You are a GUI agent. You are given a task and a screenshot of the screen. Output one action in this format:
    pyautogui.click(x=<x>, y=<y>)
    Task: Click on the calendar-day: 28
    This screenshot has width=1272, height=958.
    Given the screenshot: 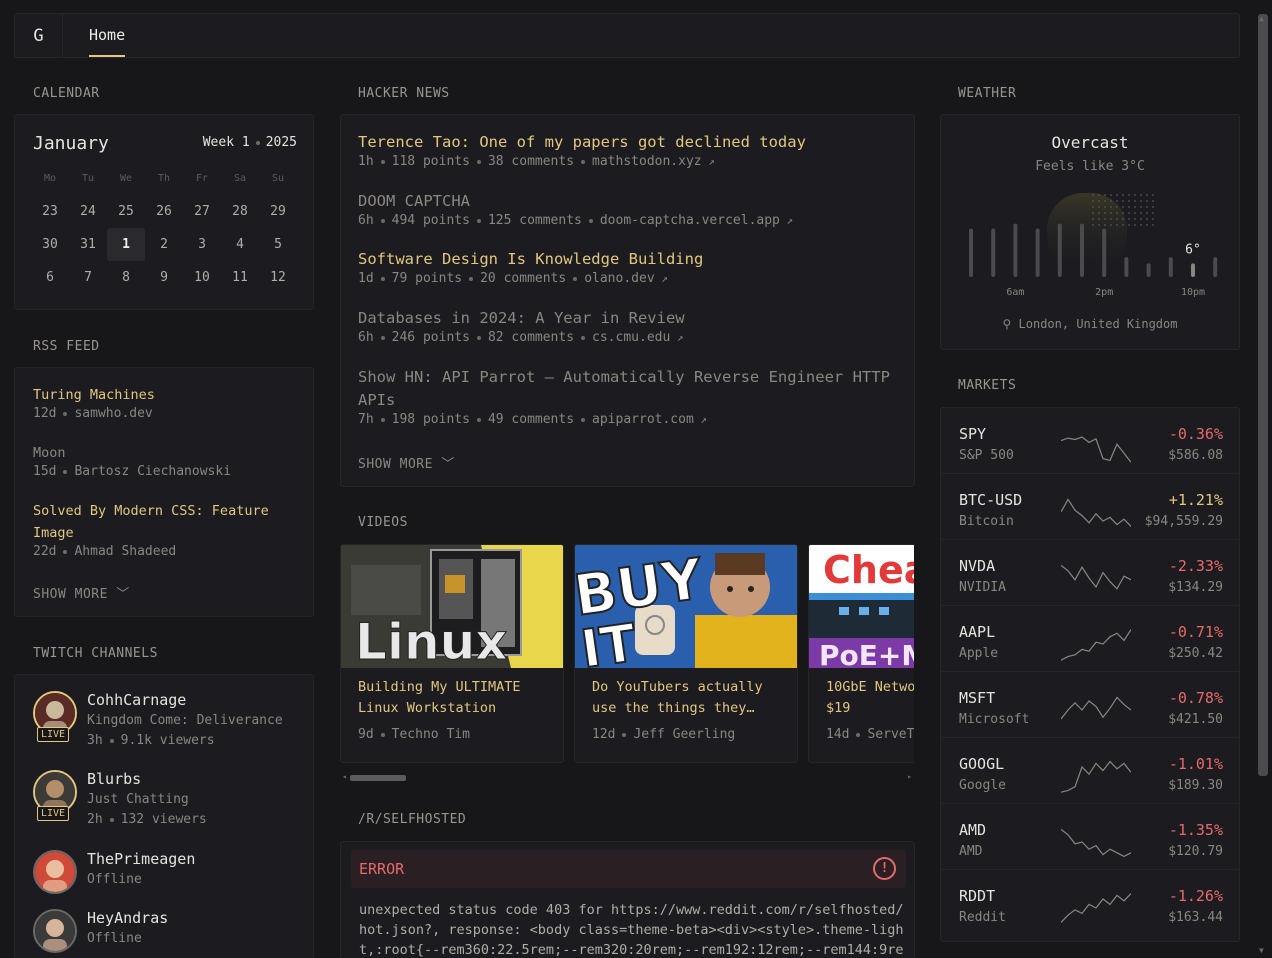 What is the action you would take?
    pyautogui.click(x=240, y=211)
    